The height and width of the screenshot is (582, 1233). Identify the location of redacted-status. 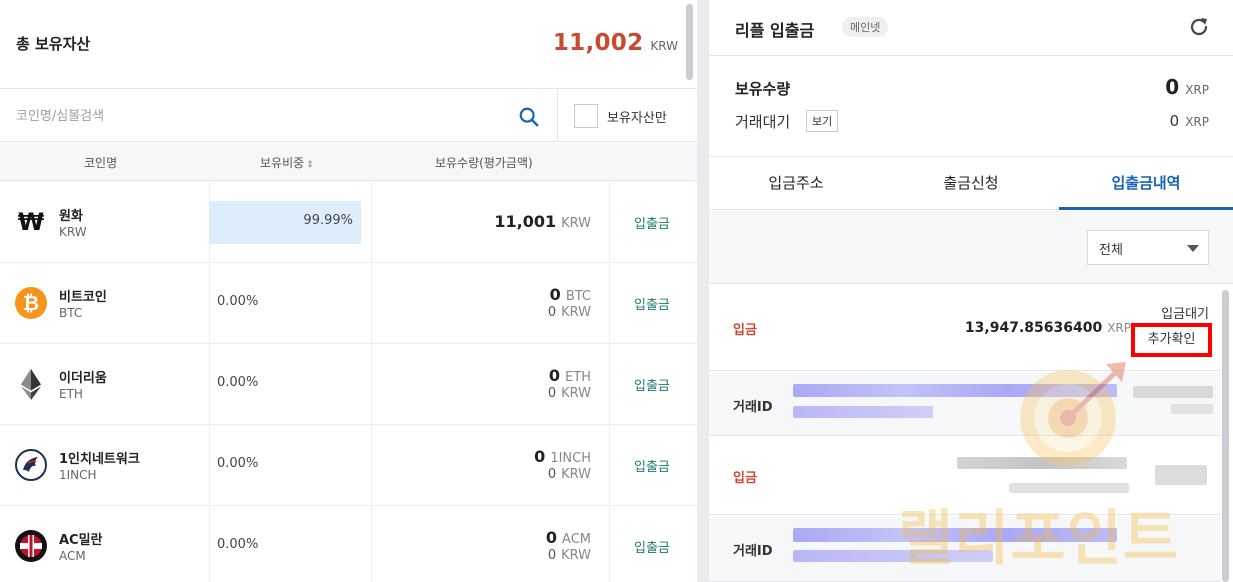
(1181, 475).